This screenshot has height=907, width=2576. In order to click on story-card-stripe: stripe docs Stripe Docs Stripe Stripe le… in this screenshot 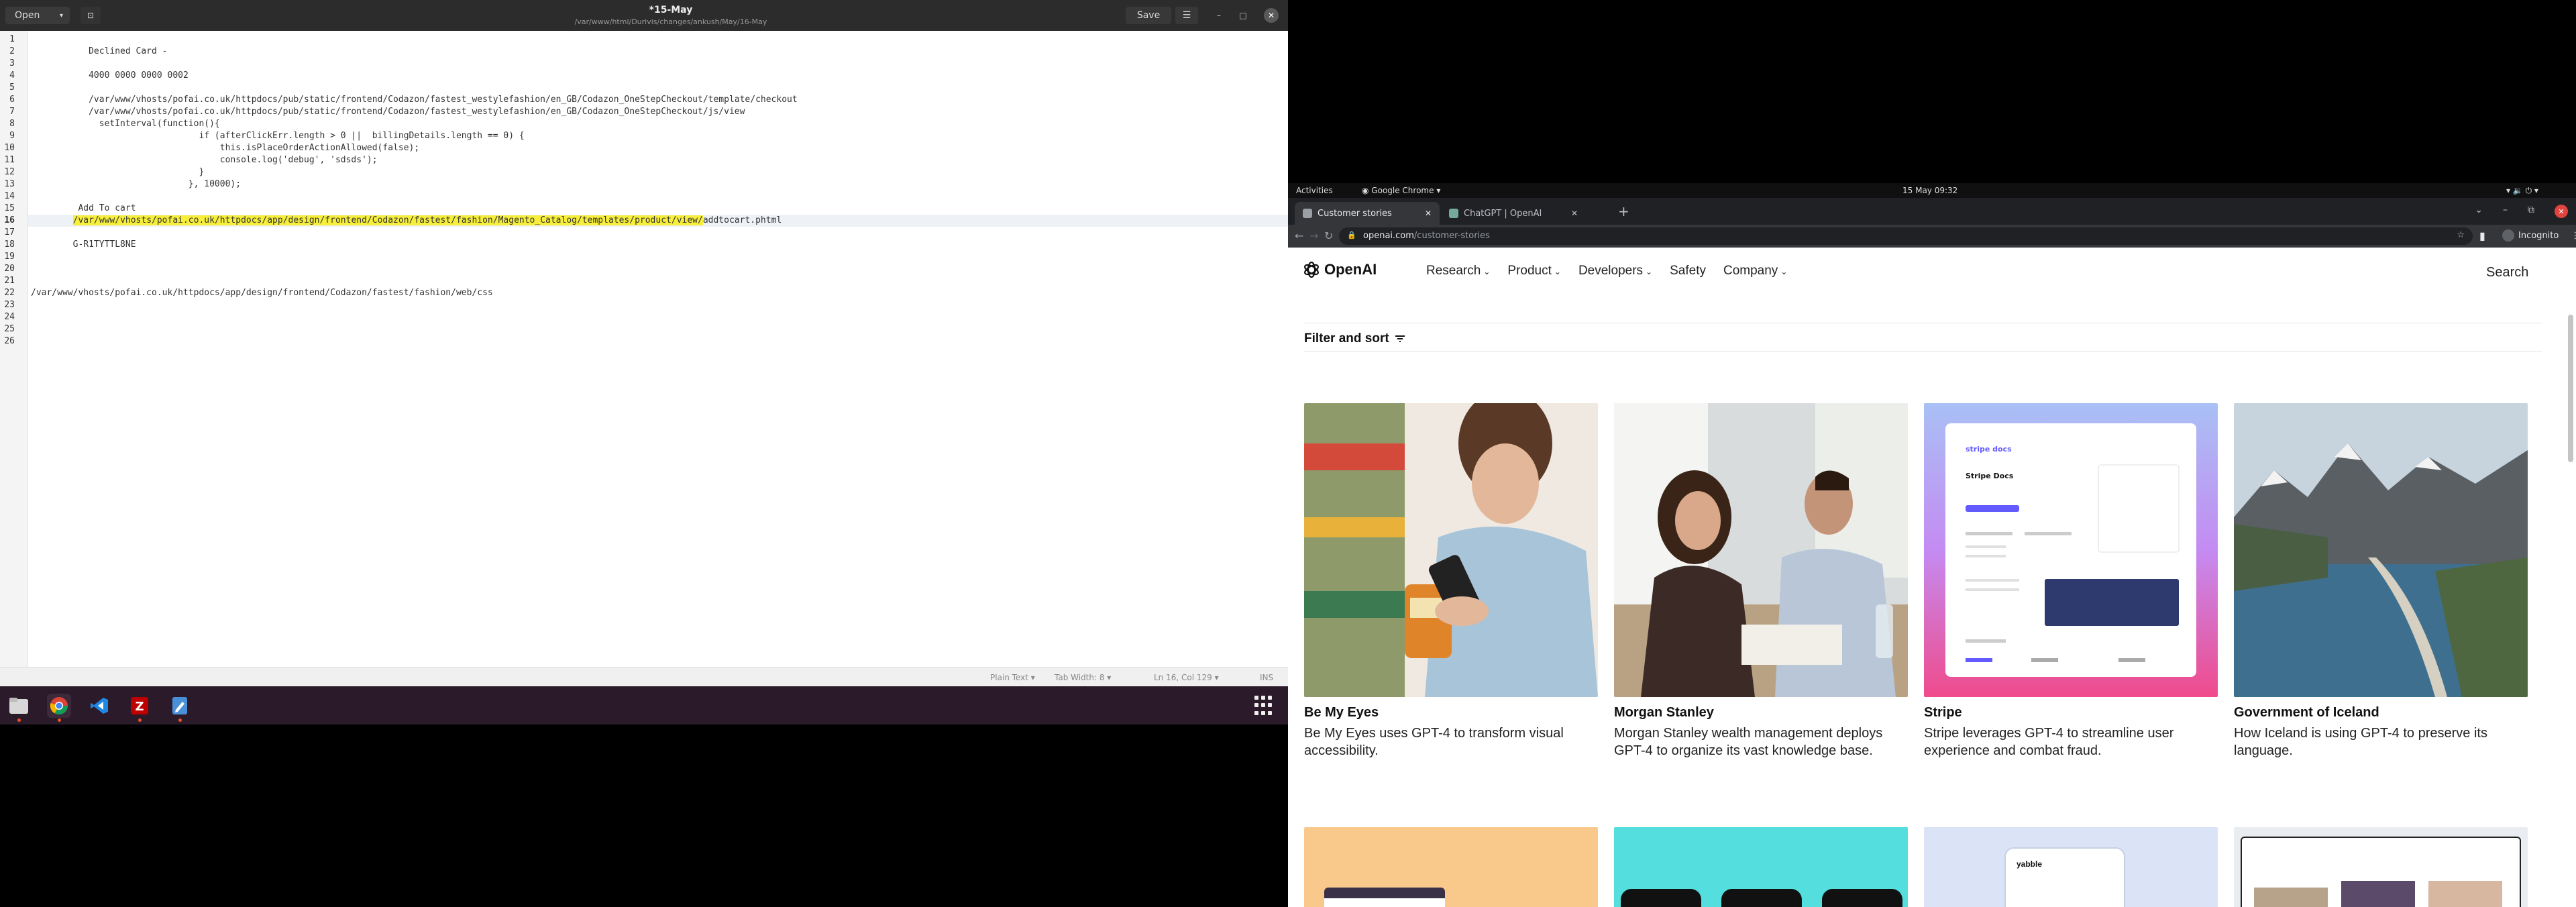, I will do `click(2071, 581)`.